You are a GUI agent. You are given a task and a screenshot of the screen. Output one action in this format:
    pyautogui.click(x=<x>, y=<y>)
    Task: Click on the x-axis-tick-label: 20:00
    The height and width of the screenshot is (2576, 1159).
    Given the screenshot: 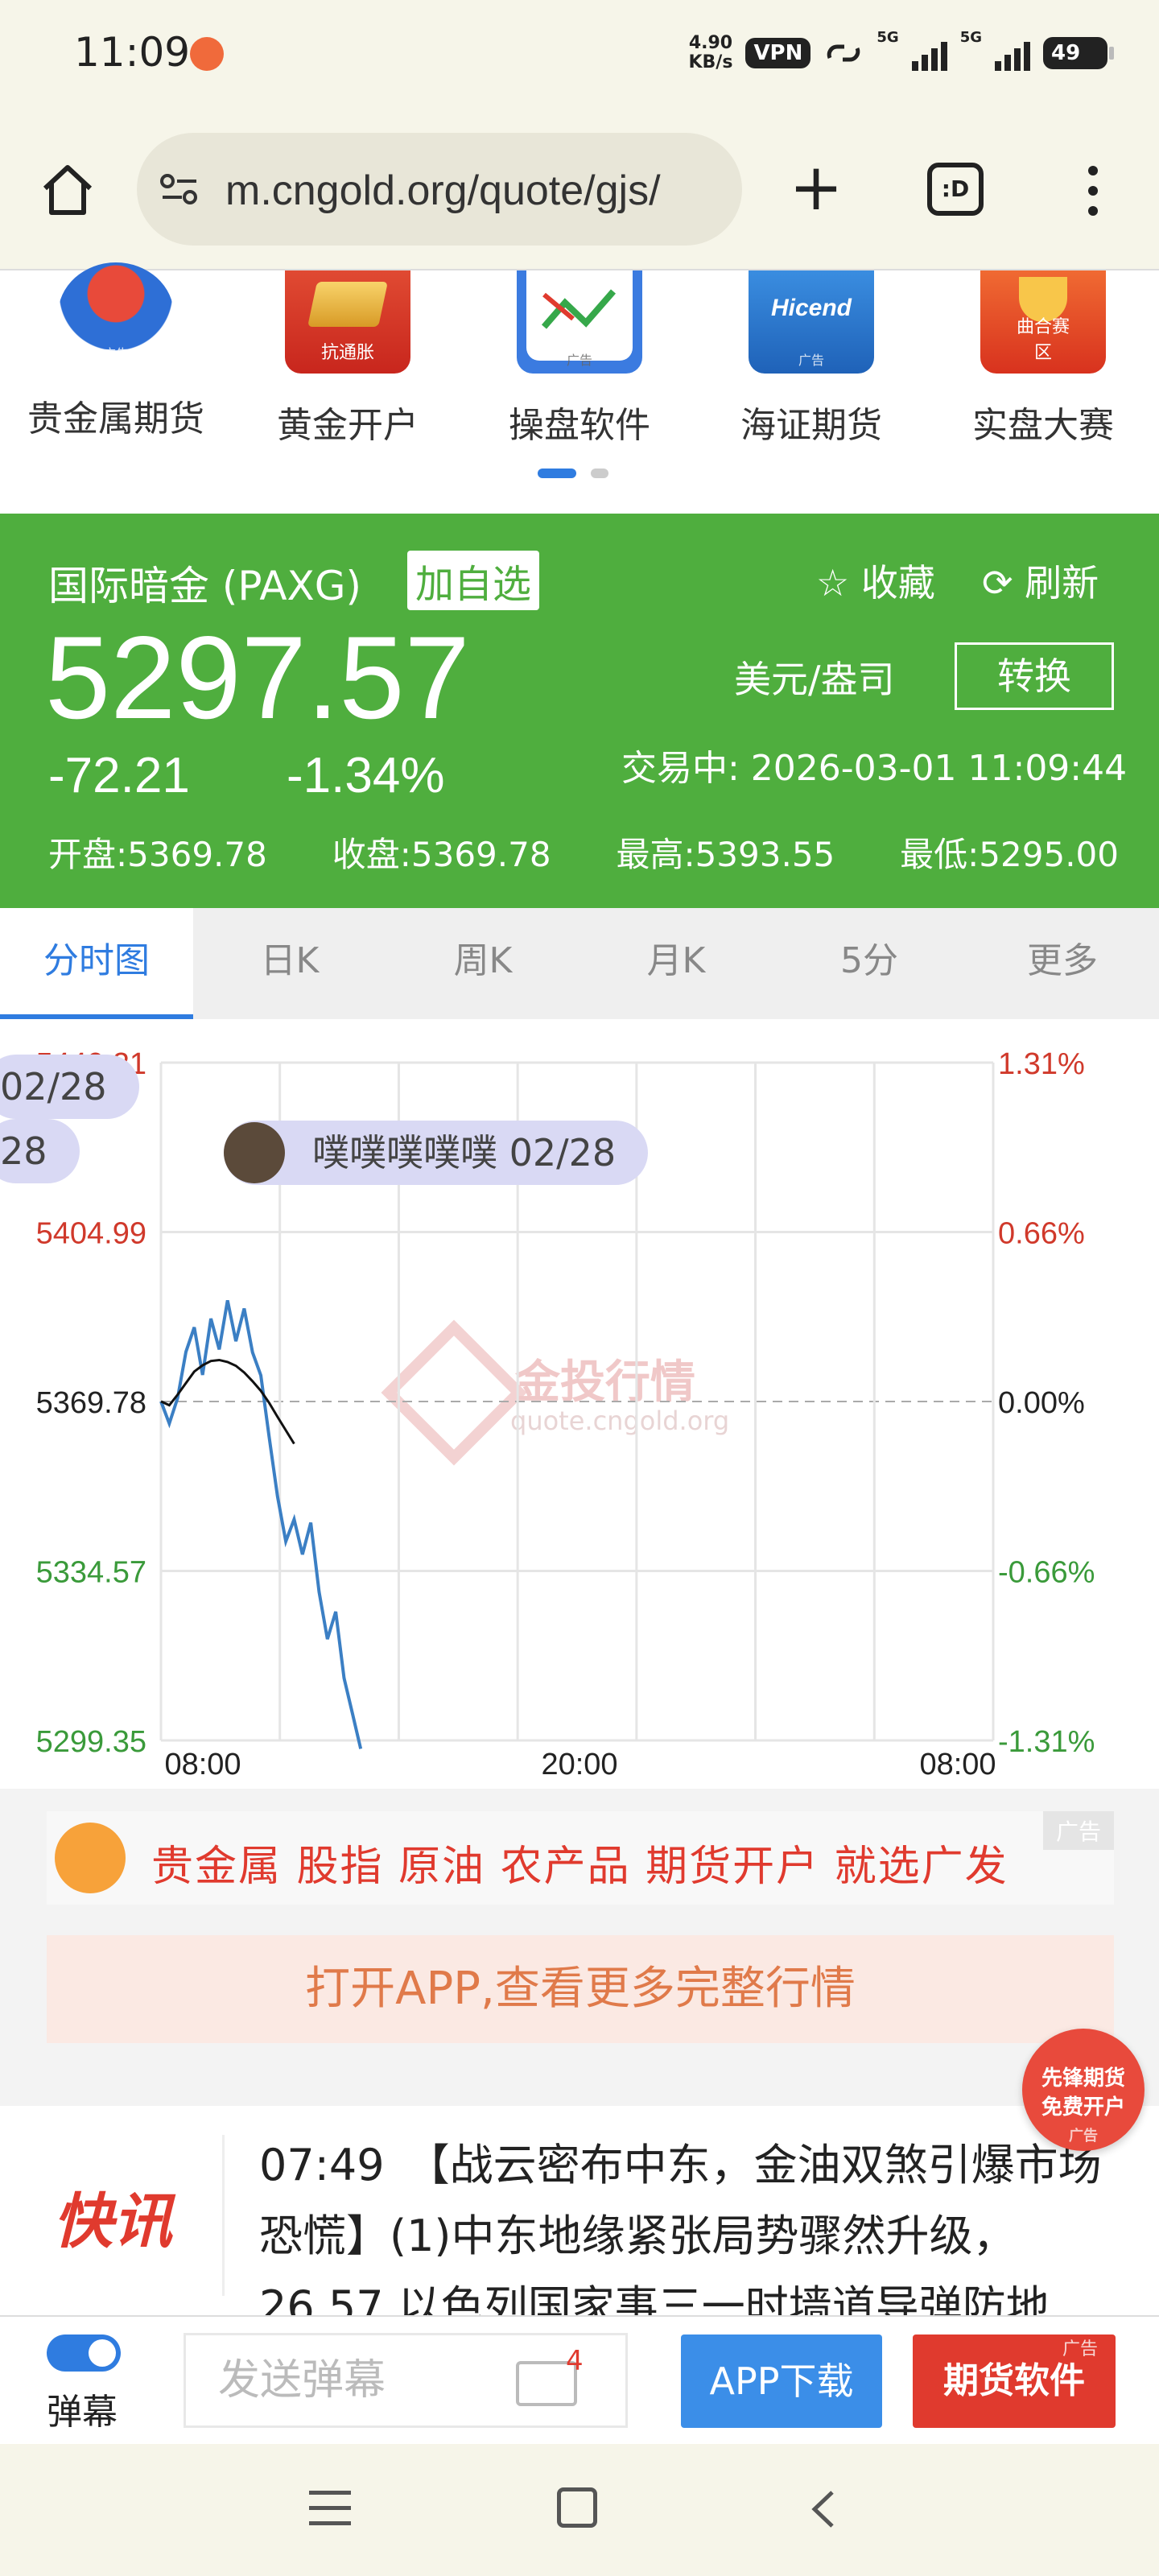 What is the action you would take?
    pyautogui.click(x=579, y=1765)
    